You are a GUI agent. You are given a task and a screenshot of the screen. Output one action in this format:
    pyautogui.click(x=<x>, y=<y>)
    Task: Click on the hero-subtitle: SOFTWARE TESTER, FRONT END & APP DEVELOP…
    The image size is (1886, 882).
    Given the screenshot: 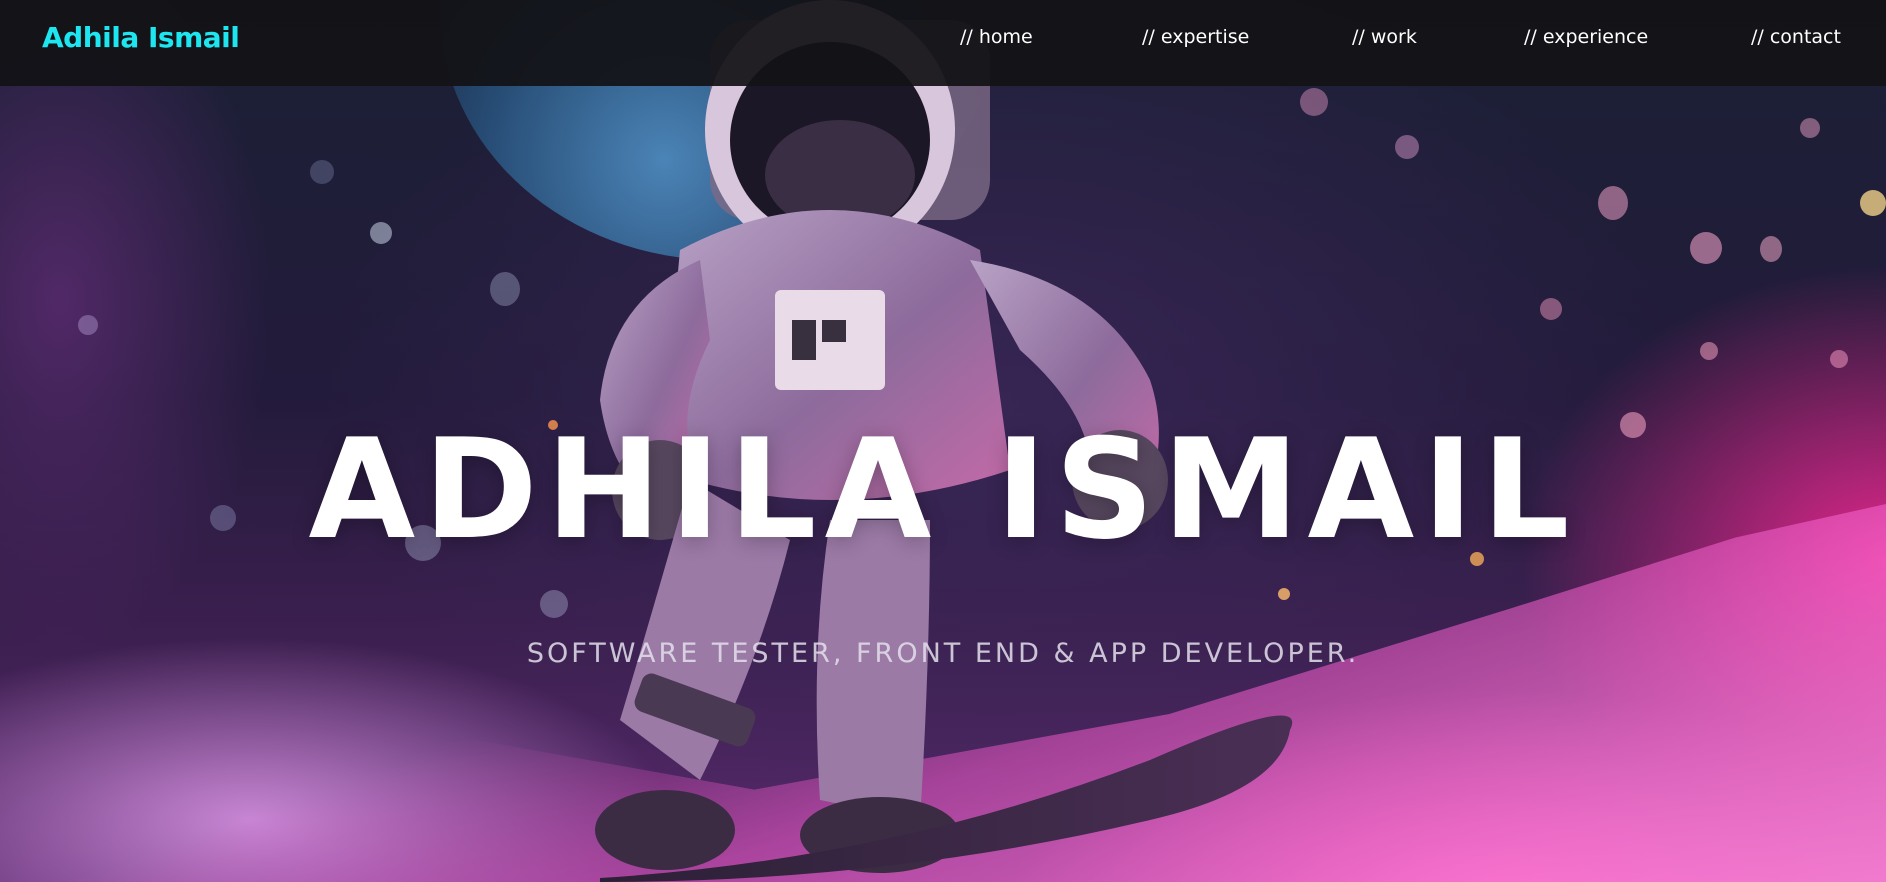 What is the action you would take?
    pyautogui.click(x=943, y=653)
    